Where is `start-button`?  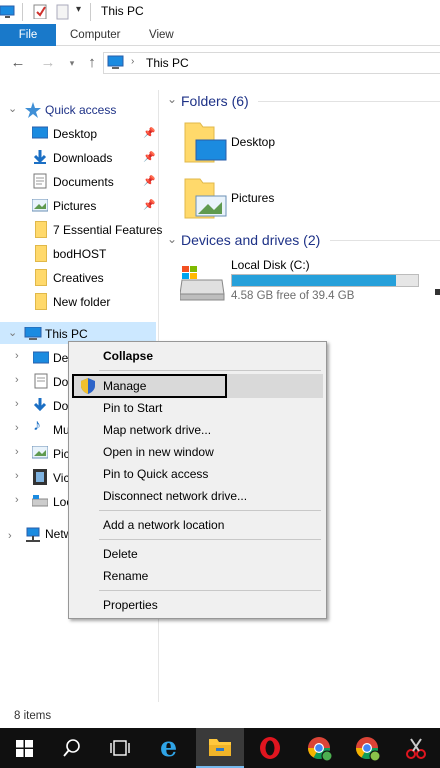 start-button is located at coordinates (24, 748).